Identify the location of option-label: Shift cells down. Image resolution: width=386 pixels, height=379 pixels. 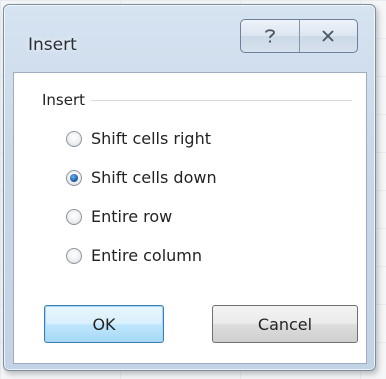
(154, 177).